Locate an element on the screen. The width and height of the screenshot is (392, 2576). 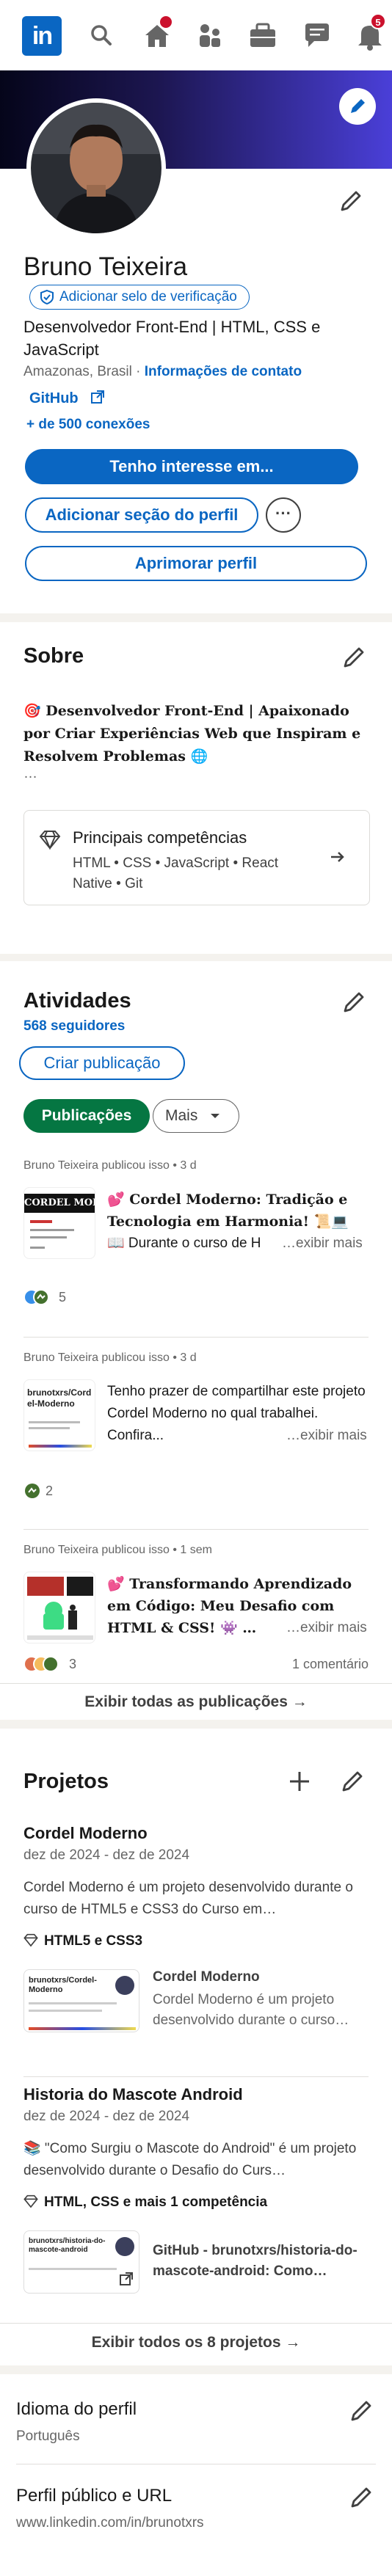
add-project-button is located at coordinates (300, 1782).